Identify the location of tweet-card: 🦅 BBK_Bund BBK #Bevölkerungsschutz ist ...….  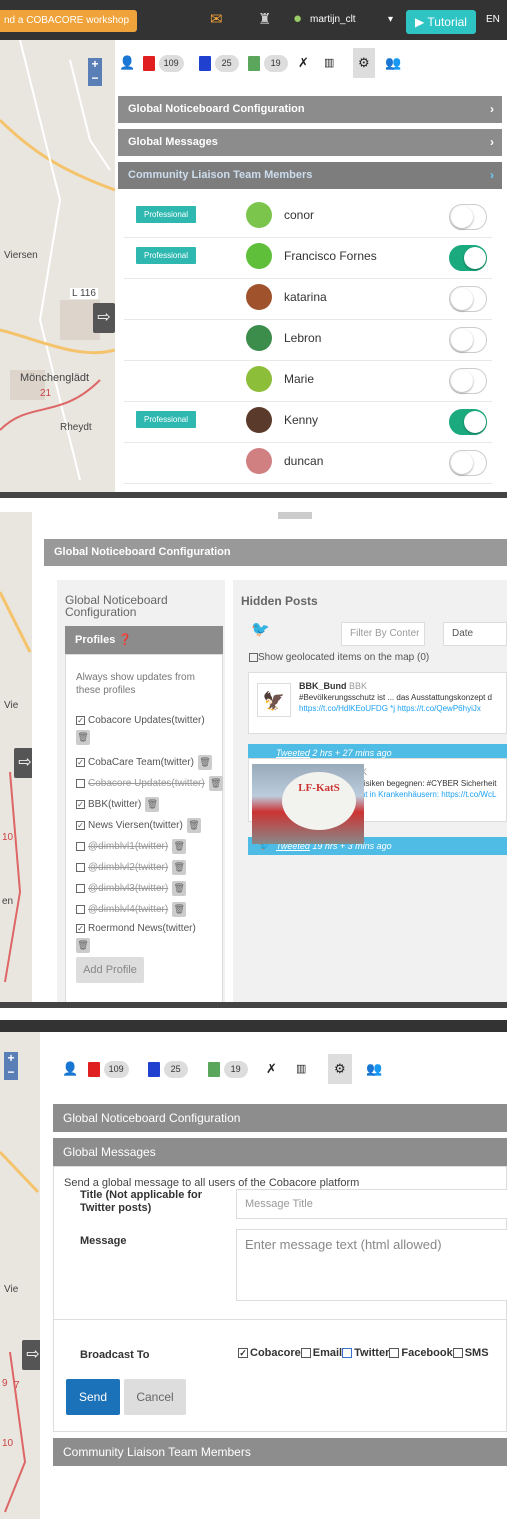
(377, 703).